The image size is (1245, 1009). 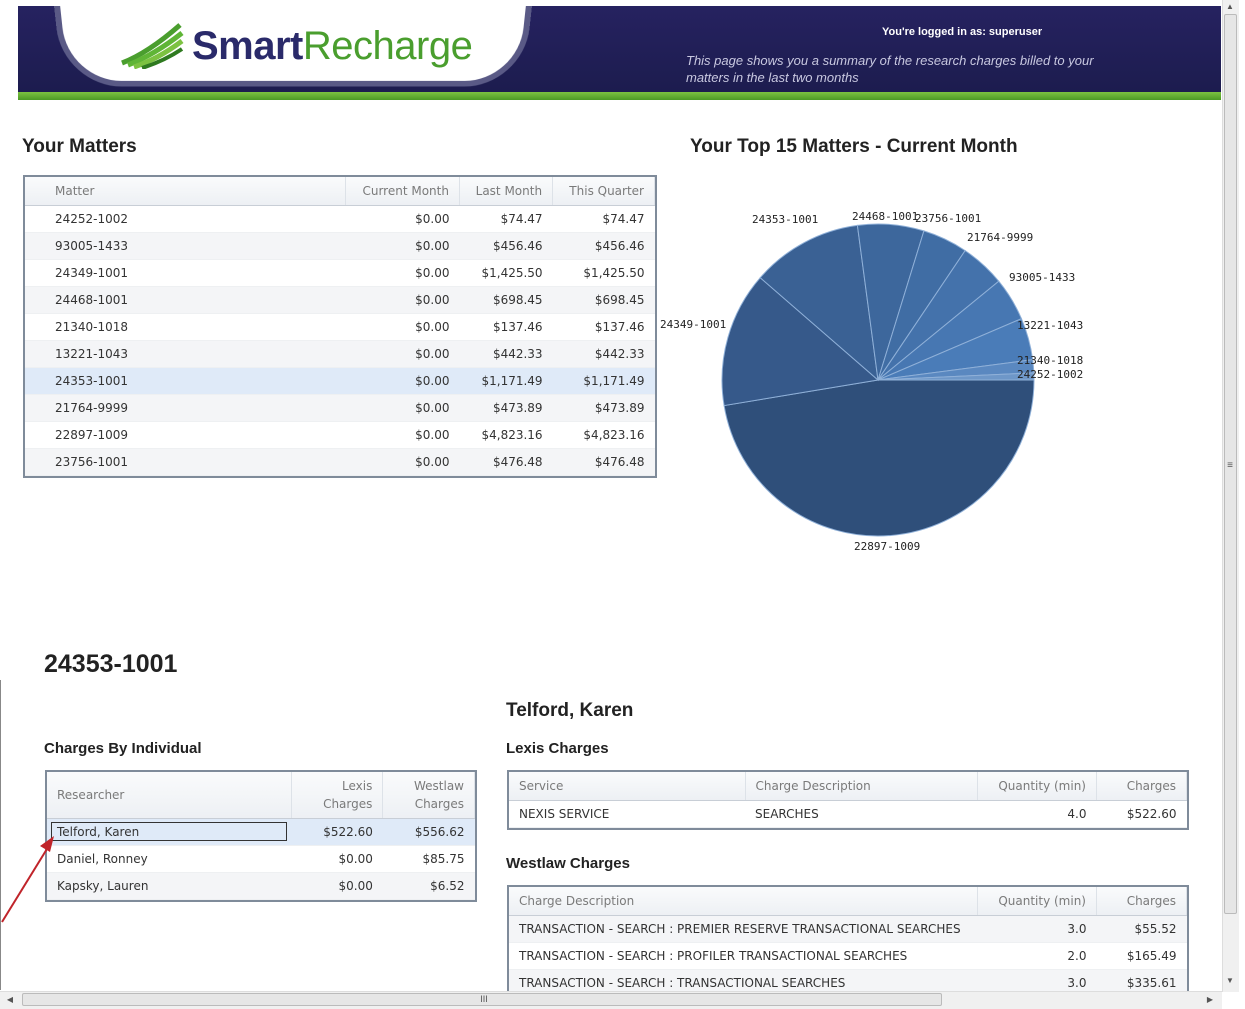 I want to click on matter-row: 93005-1433 $0.00 $456.46 $456.46, so click(x=340, y=246).